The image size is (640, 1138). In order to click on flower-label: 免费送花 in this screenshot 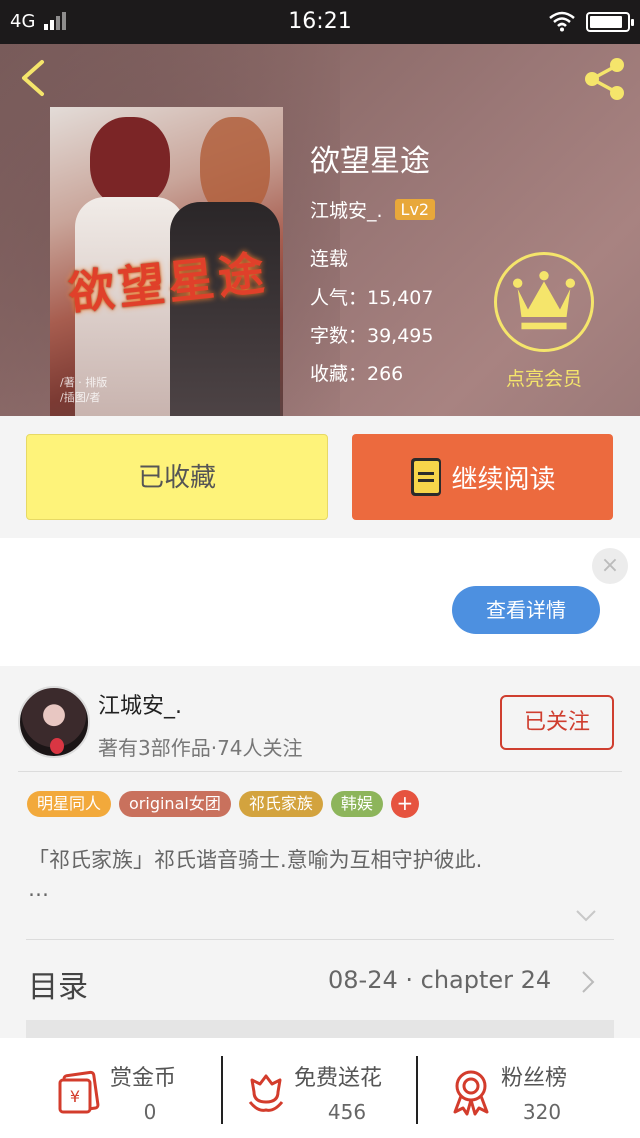, I will do `click(338, 1078)`.